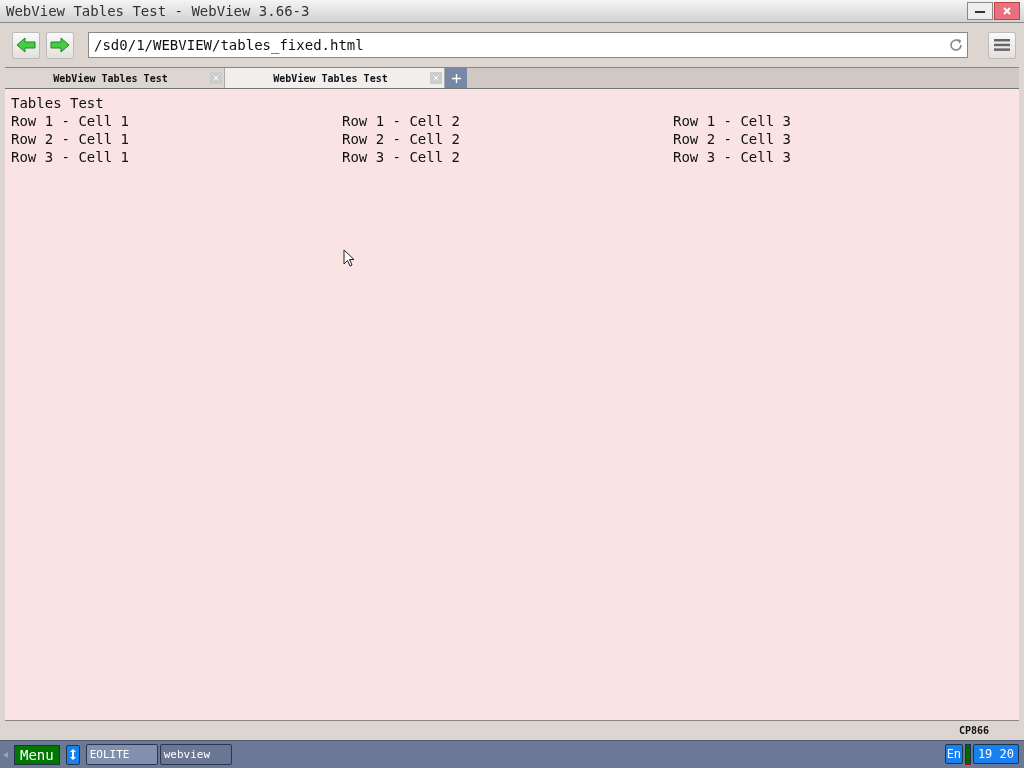 Image resolution: width=1024 pixels, height=768 pixels. What do you see at coordinates (953, 754) in the screenshot?
I see `language-indicator: En` at bounding box center [953, 754].